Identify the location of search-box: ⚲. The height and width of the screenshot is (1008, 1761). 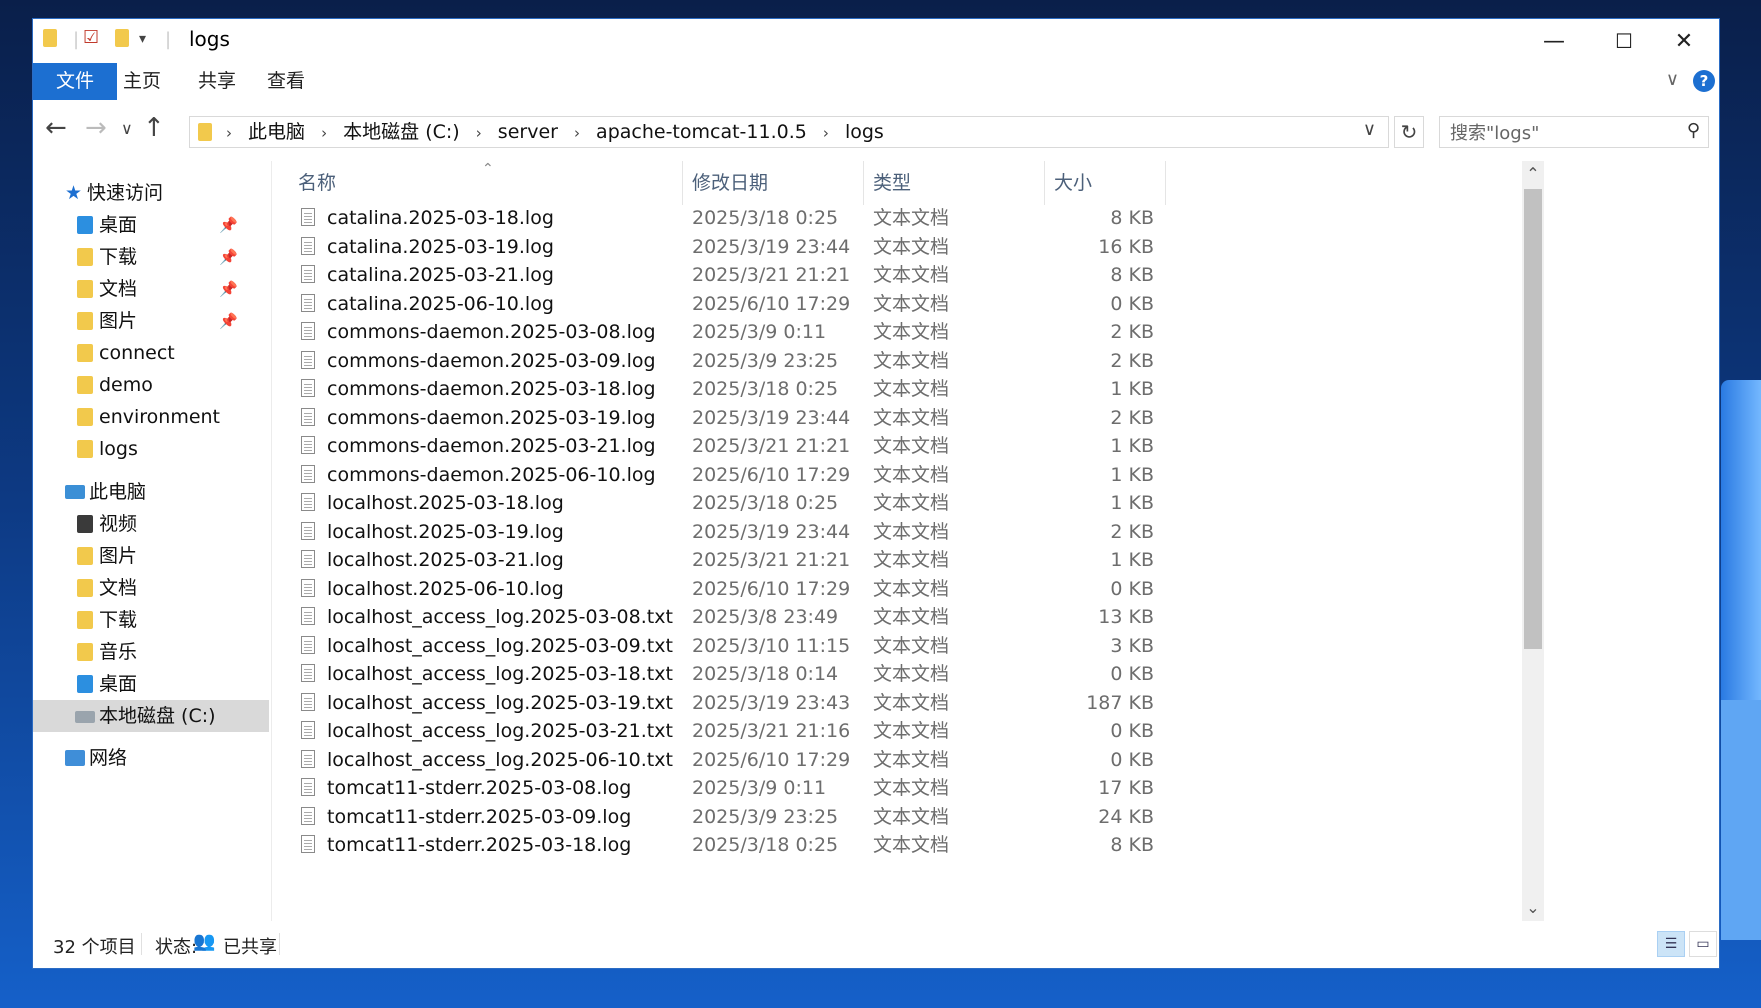
(1574, 132).